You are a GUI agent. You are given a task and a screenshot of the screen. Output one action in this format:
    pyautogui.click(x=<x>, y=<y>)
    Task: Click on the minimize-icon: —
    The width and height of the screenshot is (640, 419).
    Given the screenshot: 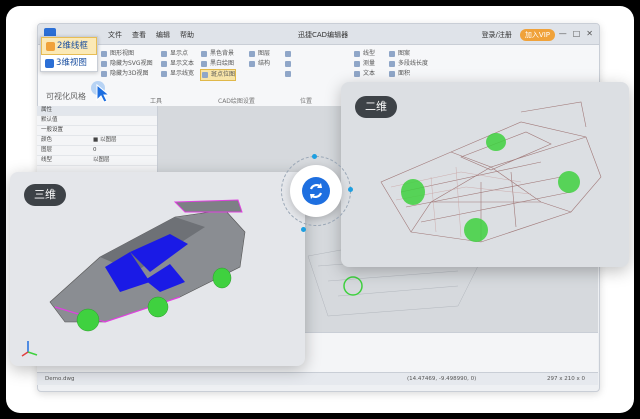 What is the action you would take?
    pyautogui.click(x=563, y=33)
    